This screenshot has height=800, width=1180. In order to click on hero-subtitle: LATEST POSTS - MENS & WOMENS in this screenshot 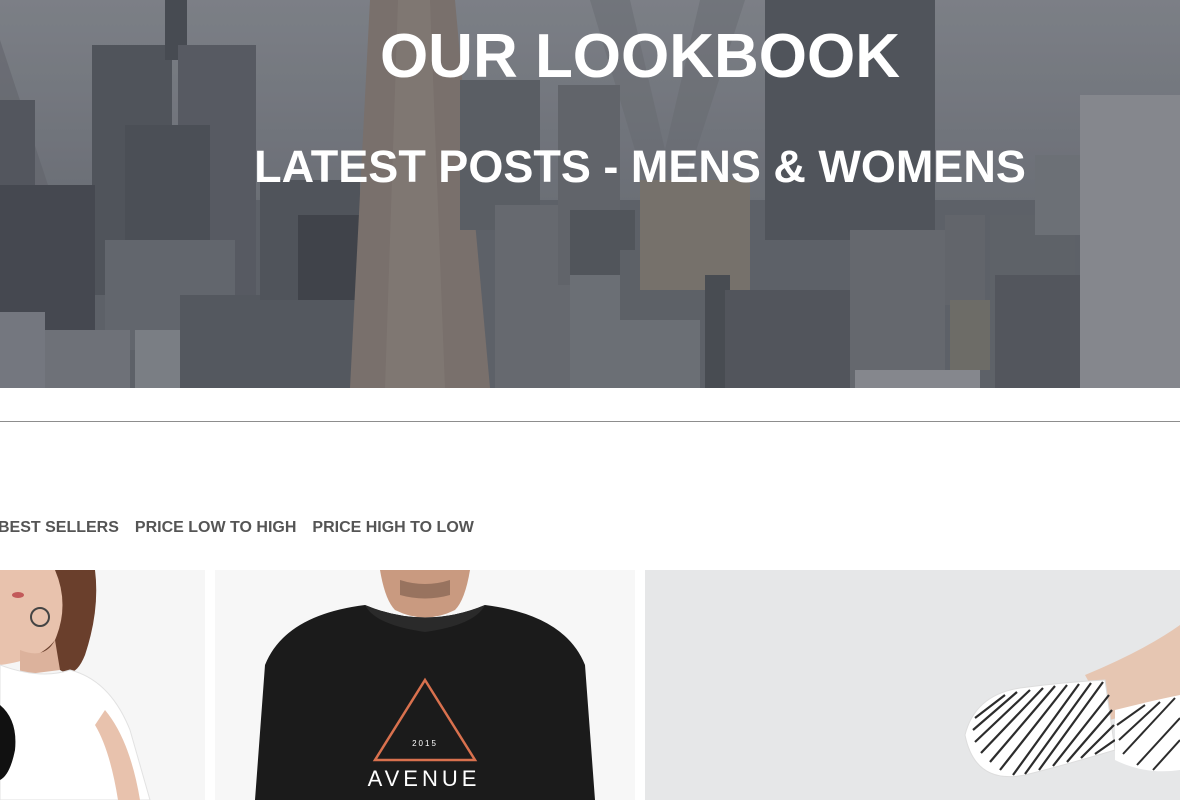, I will do `click(640, 166)`.